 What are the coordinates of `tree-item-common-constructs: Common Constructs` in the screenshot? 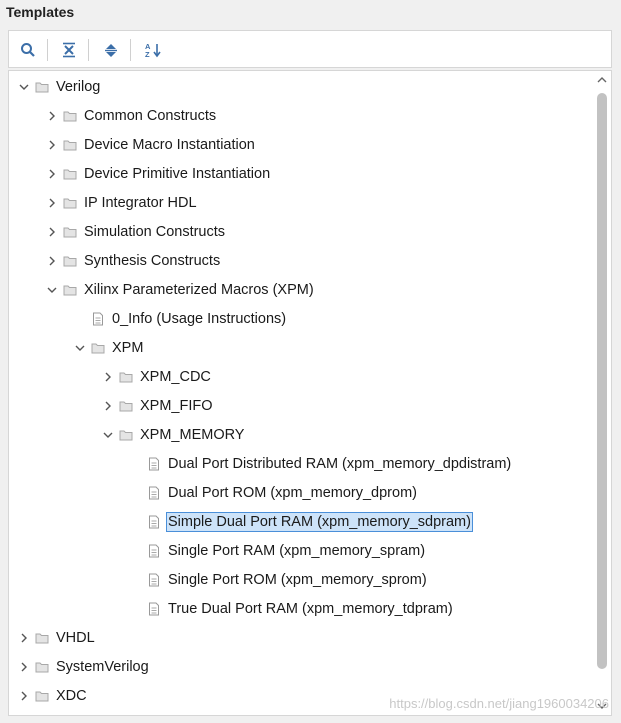 It's located at (304, 116).